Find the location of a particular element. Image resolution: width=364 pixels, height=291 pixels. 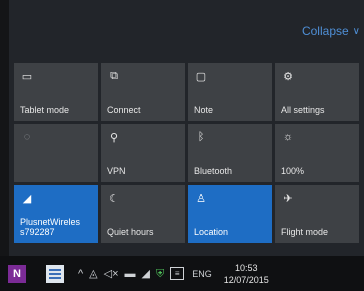

action-center-icon: ≡ is located at coordinates (177, 273).